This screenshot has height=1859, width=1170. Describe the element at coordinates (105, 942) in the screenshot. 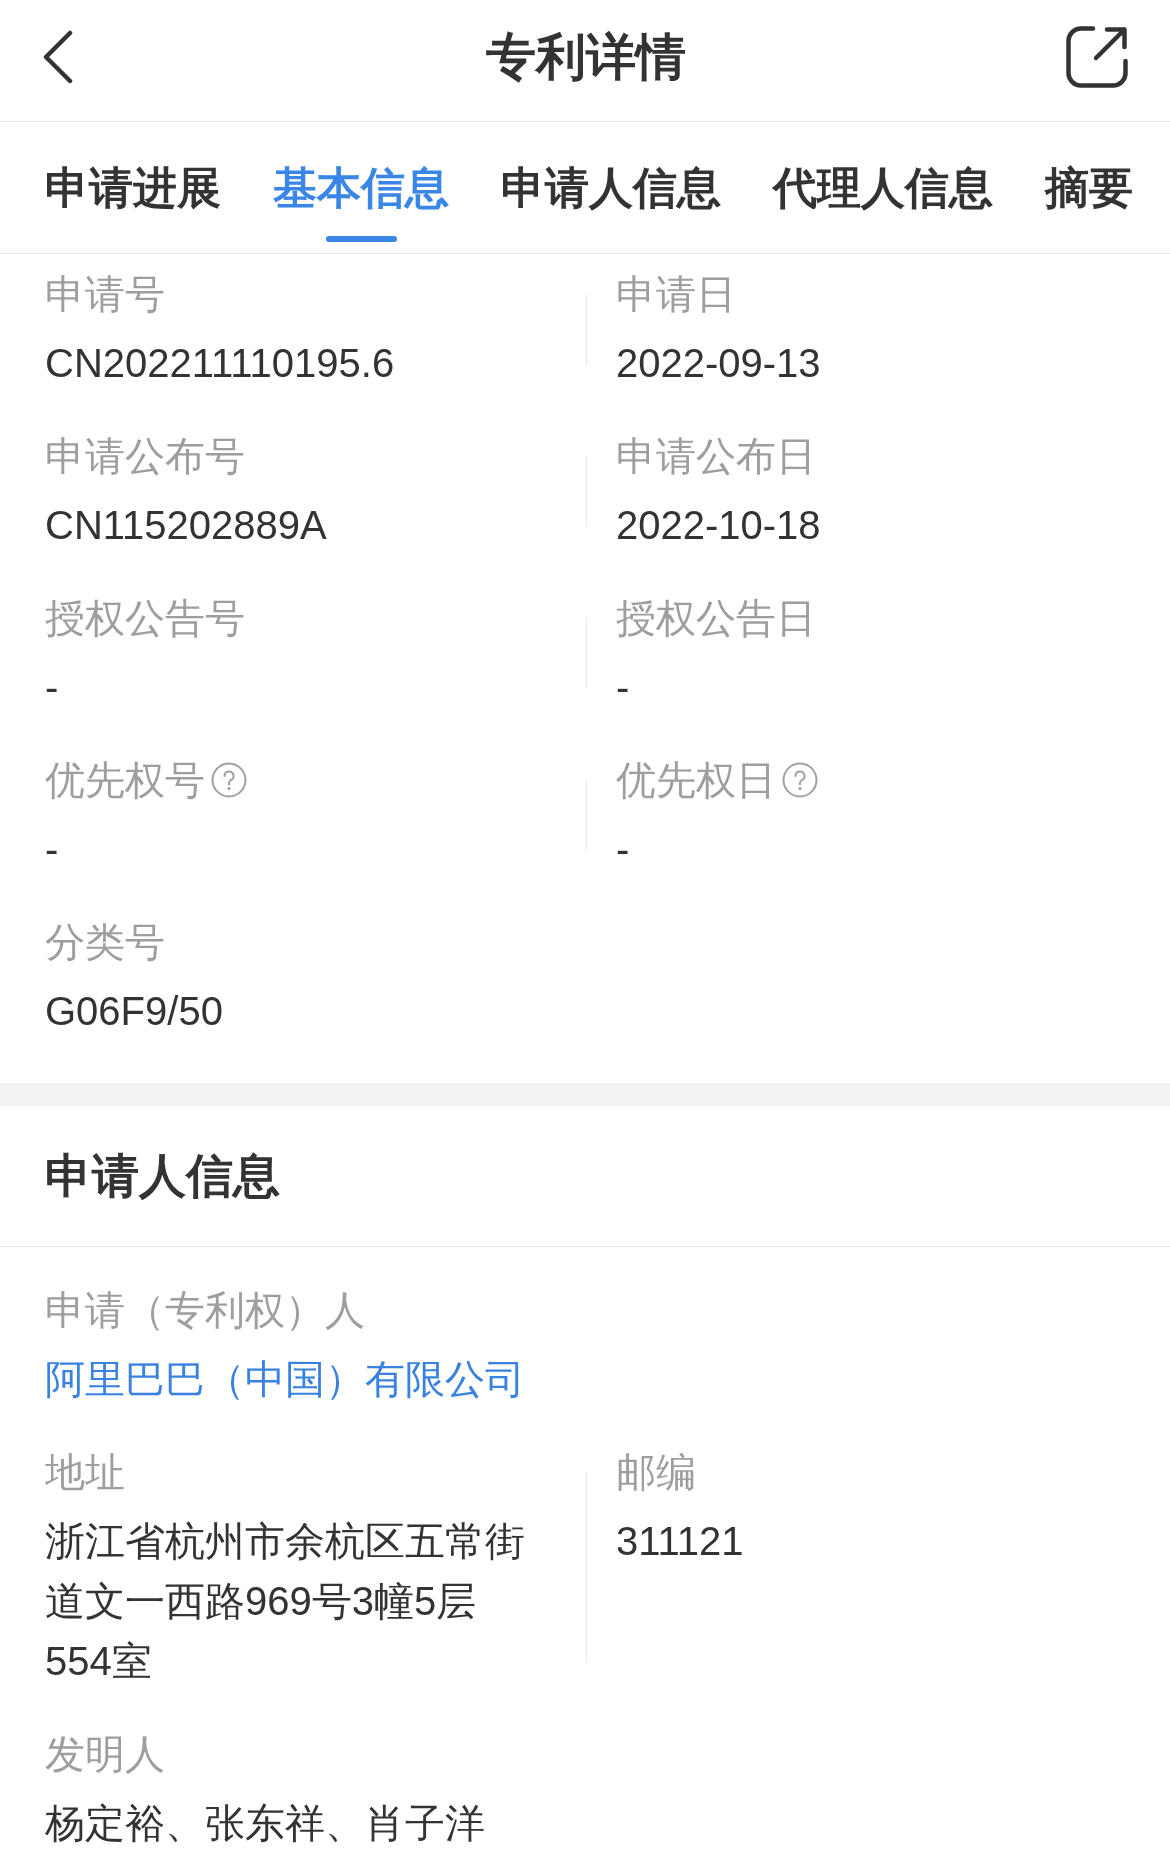

I see `field-label: 分类号` at that location.